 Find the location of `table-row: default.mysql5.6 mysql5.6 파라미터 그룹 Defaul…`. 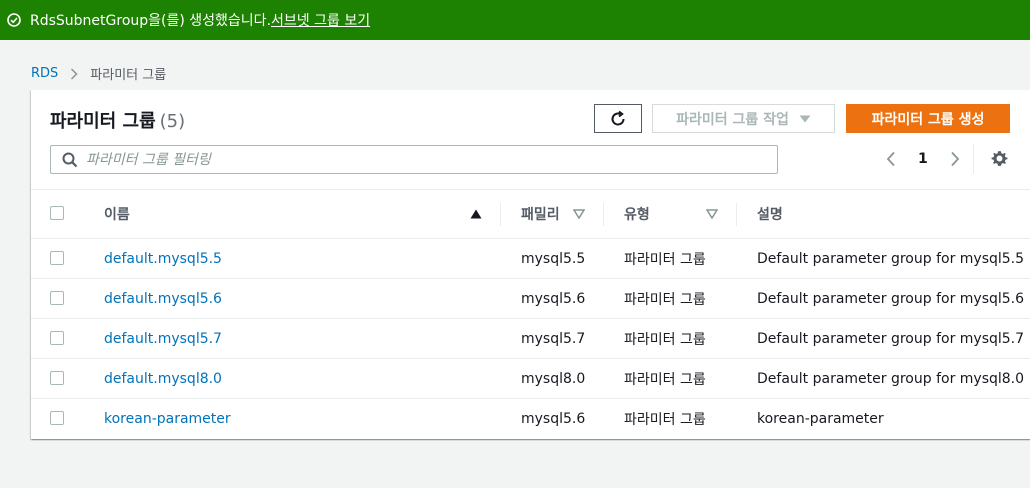

table-row: default.mysql5.6 mysql5.6 파라미터 그룹 Defaul… is located at coordinates (530, 299).